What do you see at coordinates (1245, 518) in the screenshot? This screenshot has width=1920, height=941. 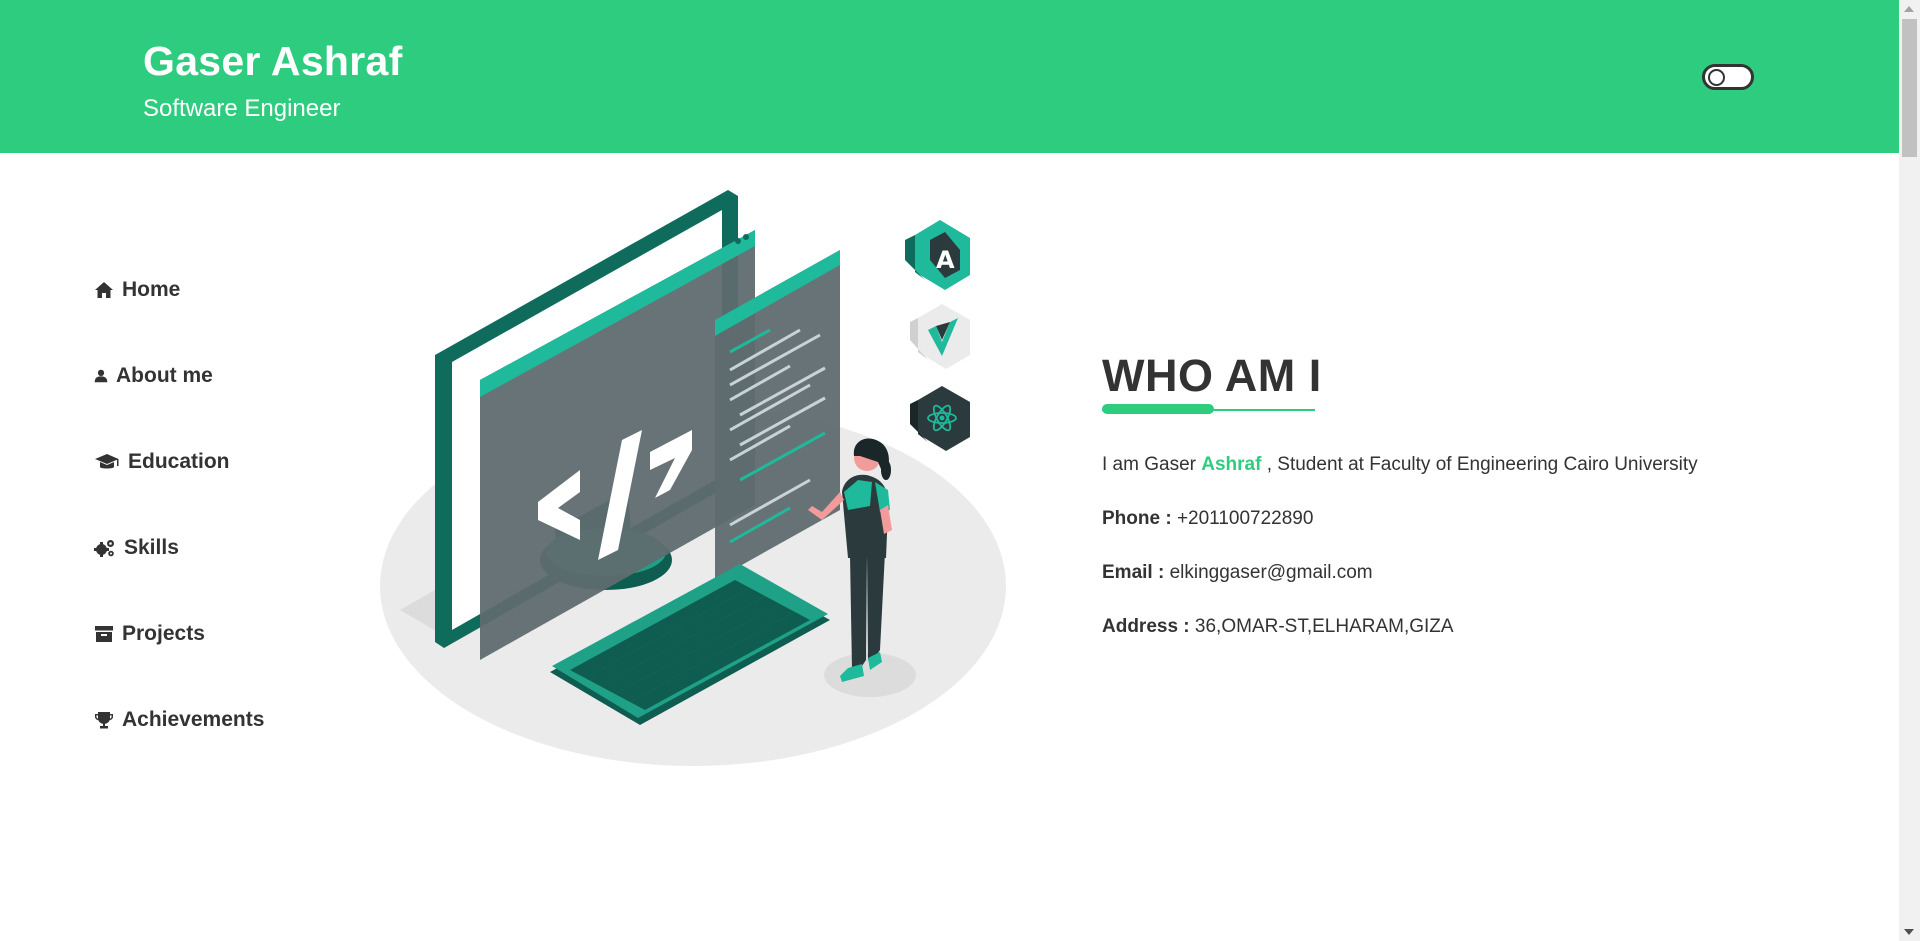 I see `phone-value: +201100722890` at bounding box center [1245, 518].